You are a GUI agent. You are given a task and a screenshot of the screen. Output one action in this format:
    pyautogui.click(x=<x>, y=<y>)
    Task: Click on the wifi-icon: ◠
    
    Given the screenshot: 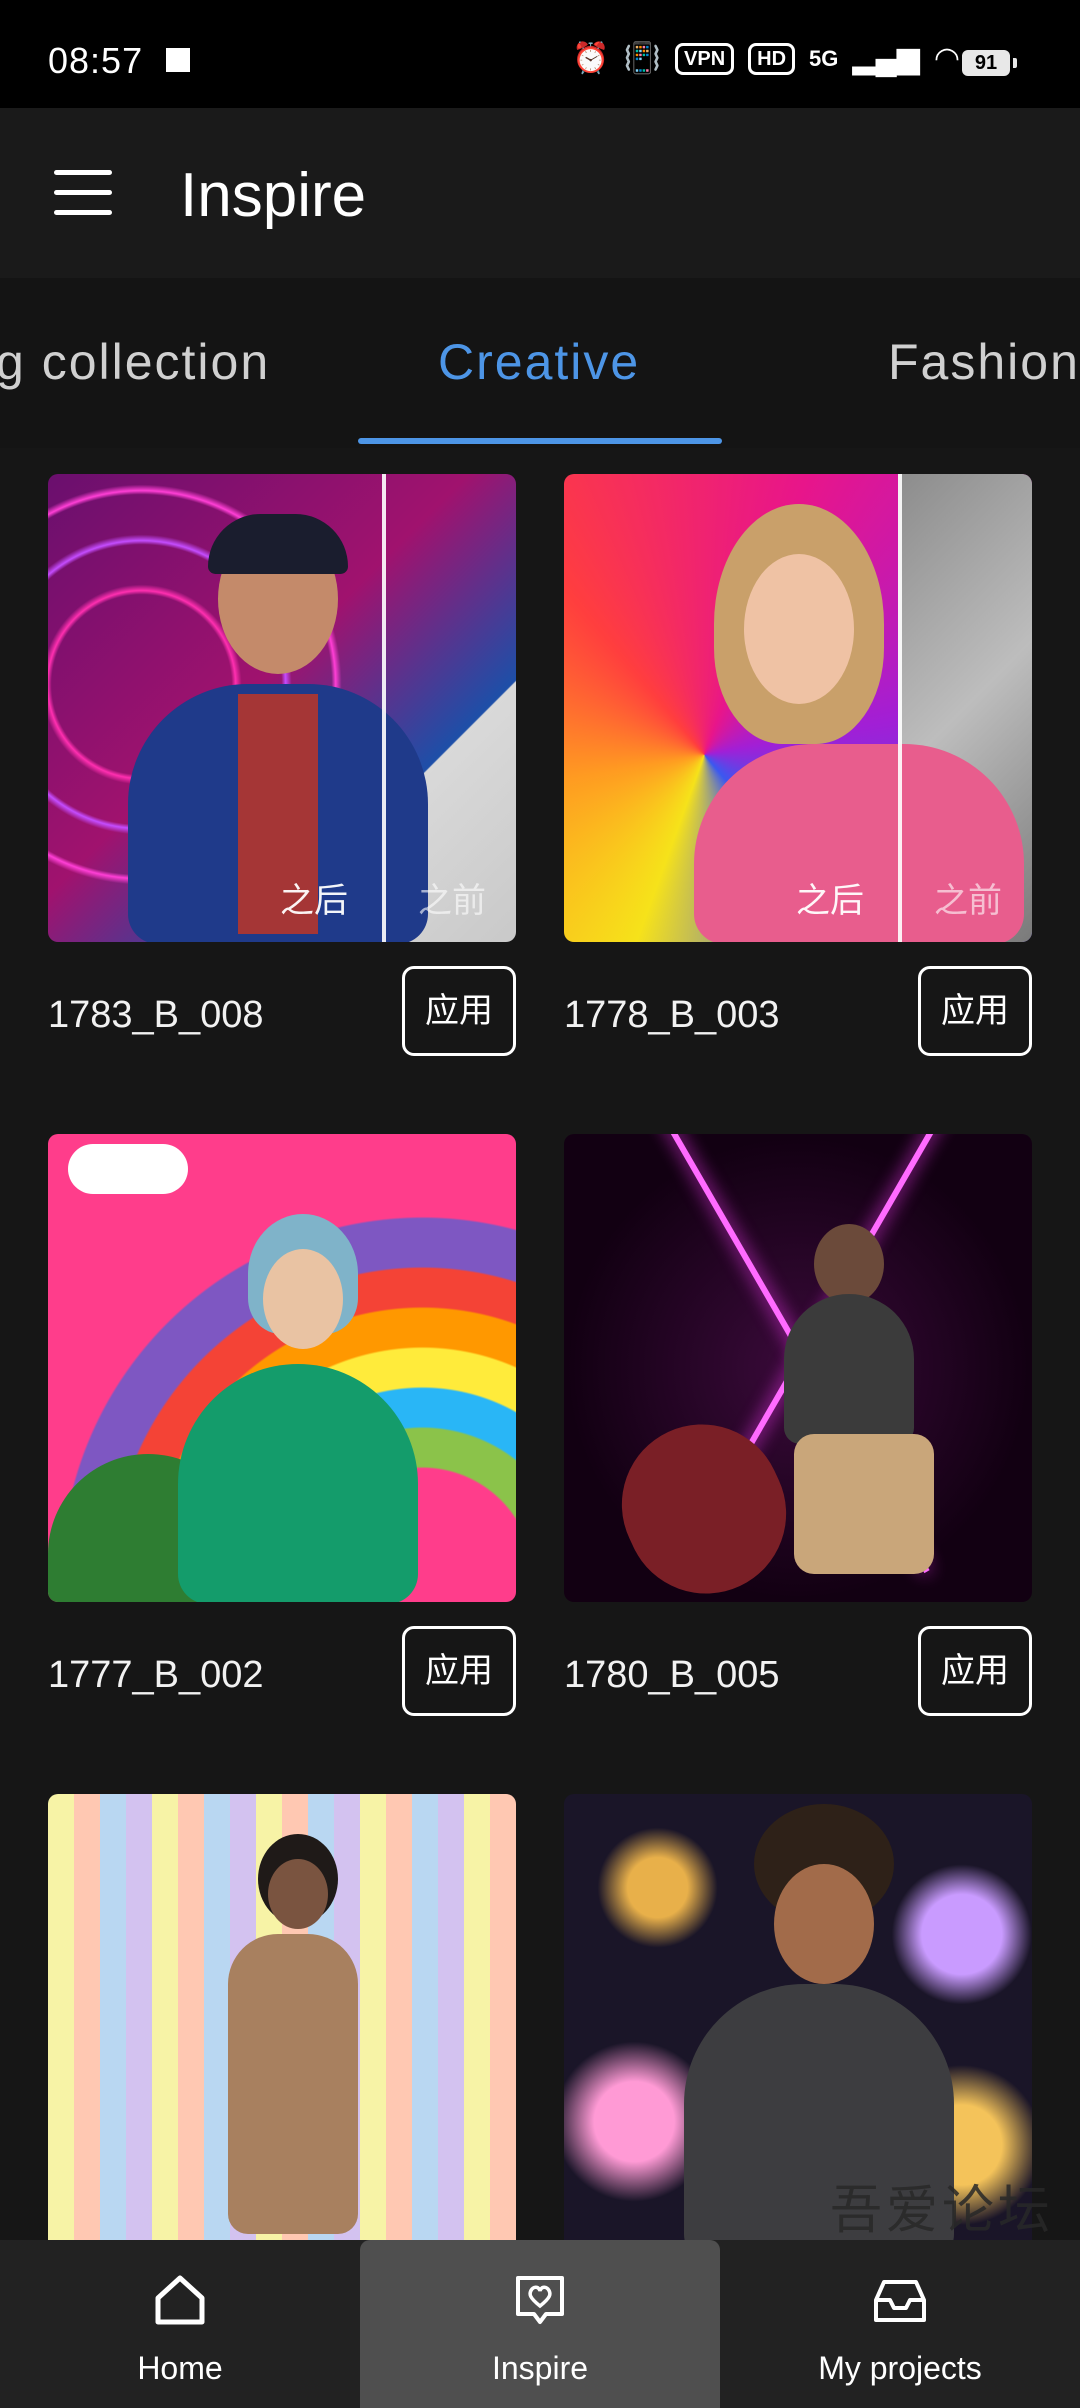 What is the action you would take?
    pyautogui.click(x=946, y=58)
    